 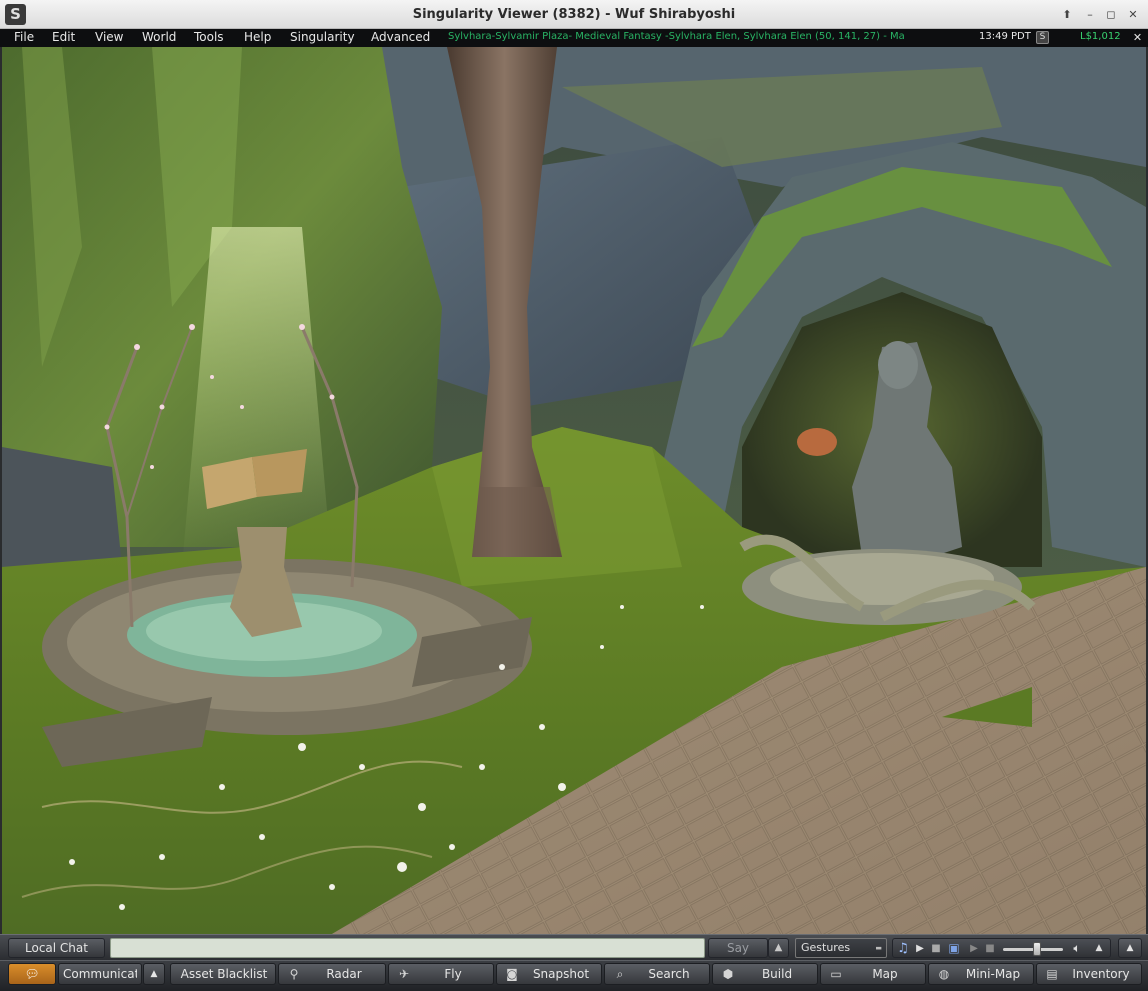 I want to click on search-icon: ⌕, so click(x=620, y=974).